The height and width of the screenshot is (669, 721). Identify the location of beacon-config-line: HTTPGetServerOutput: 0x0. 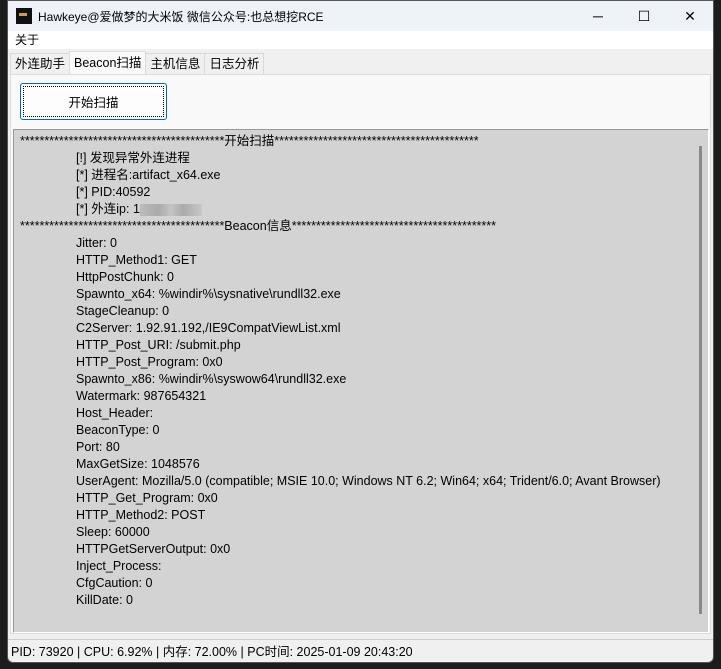
(153, 549).